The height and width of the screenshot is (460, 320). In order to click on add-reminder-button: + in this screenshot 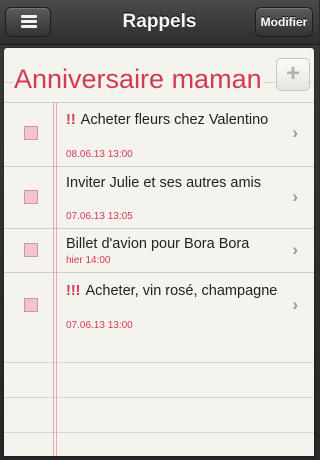, I will do `click(293, 74)`.